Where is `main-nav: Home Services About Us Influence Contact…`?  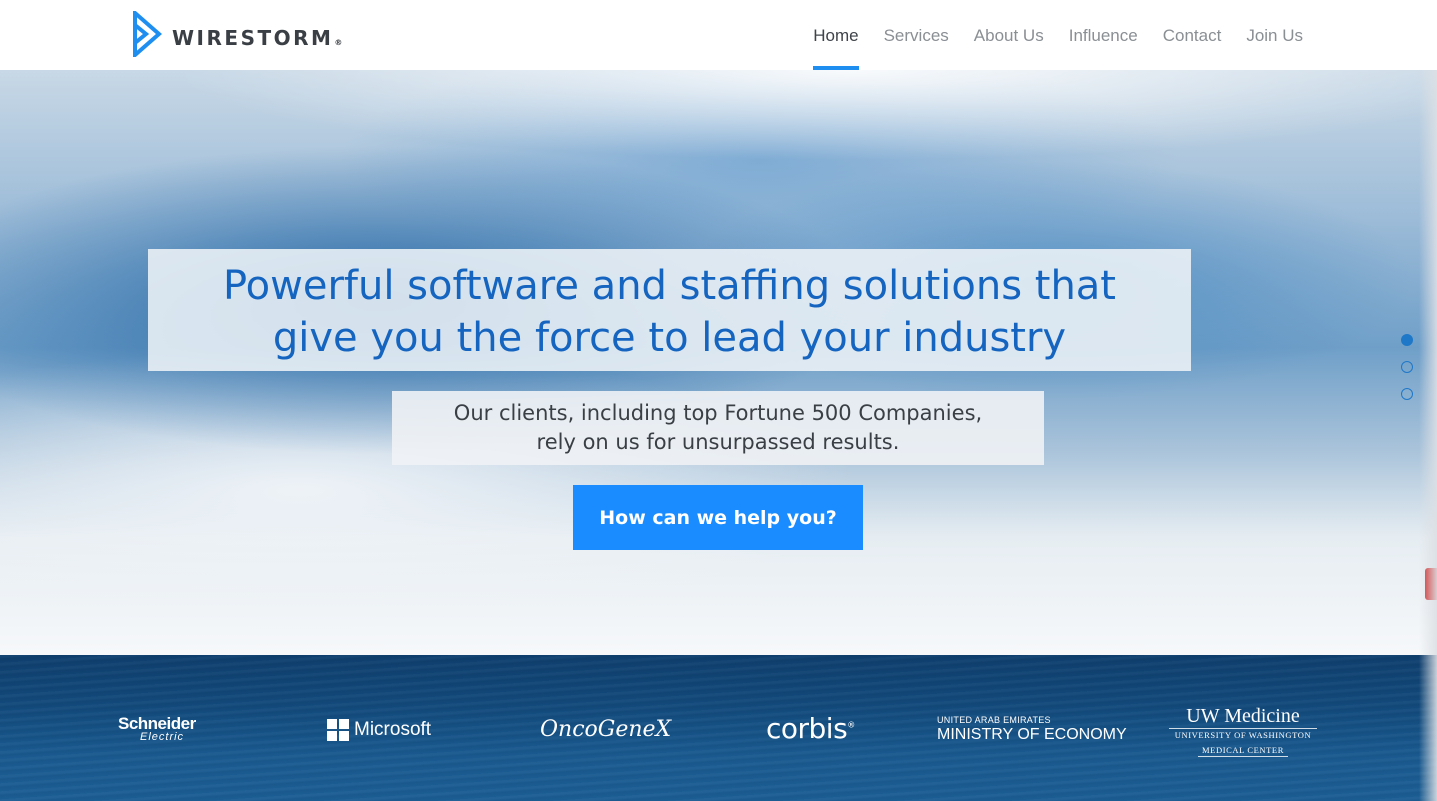 main-nav: Home Services About Us Influence Contact… is located at coordinates (1045, 35).